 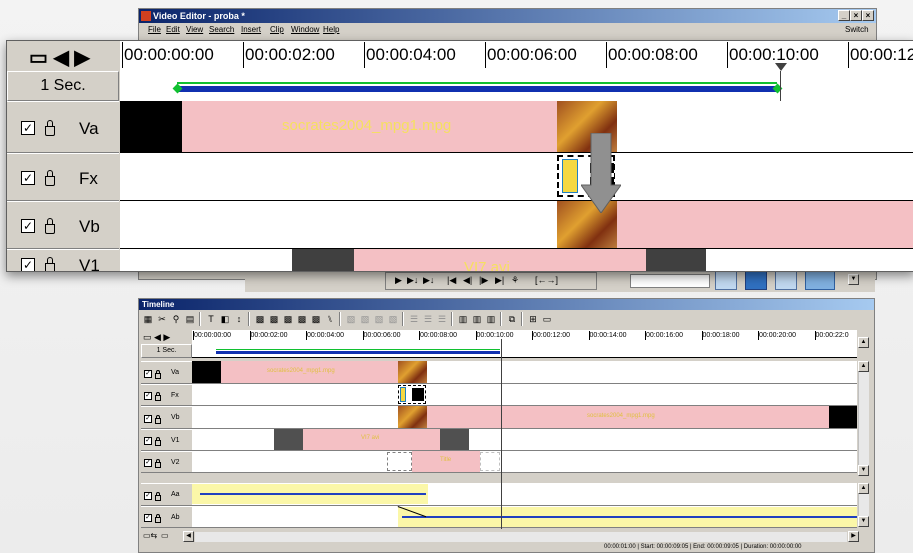 What do you see at coordinates (310, 494) in the screenshot?
I see `audio-clip-aa` at bounding box center [310, 494].